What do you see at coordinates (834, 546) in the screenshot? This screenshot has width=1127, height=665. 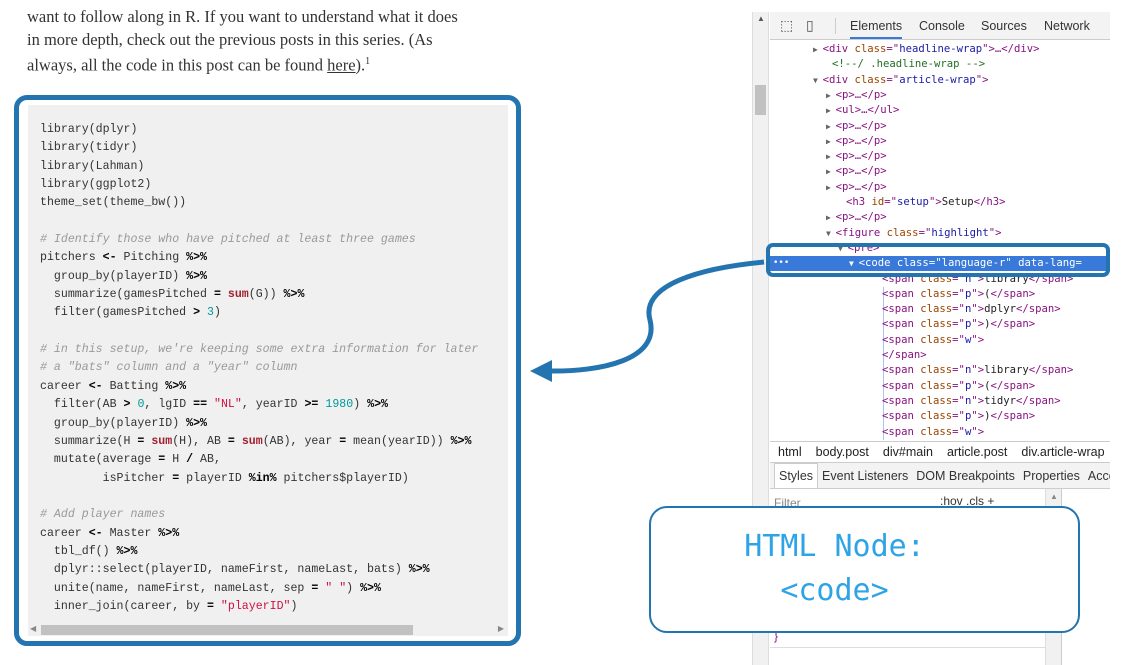 I see `callout-title: HTML Node:` at bounding box center [834, 546].